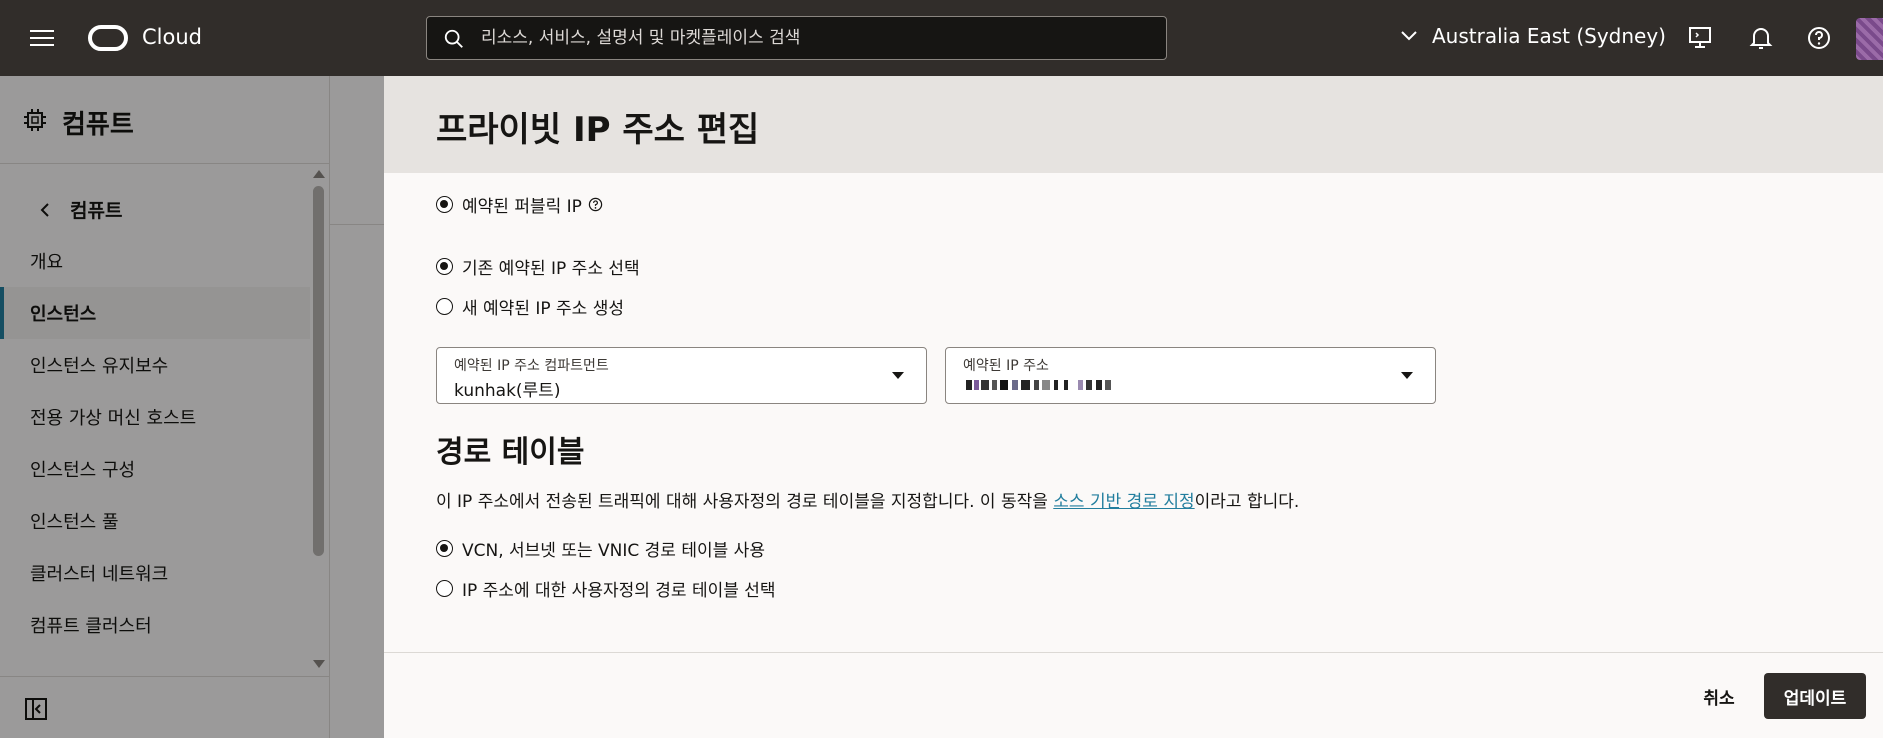 The height and width of the screenshot is (738, 1883). I want to click on radio-label: 기존 예약된 IP 주소 선택, so click(551, 269).